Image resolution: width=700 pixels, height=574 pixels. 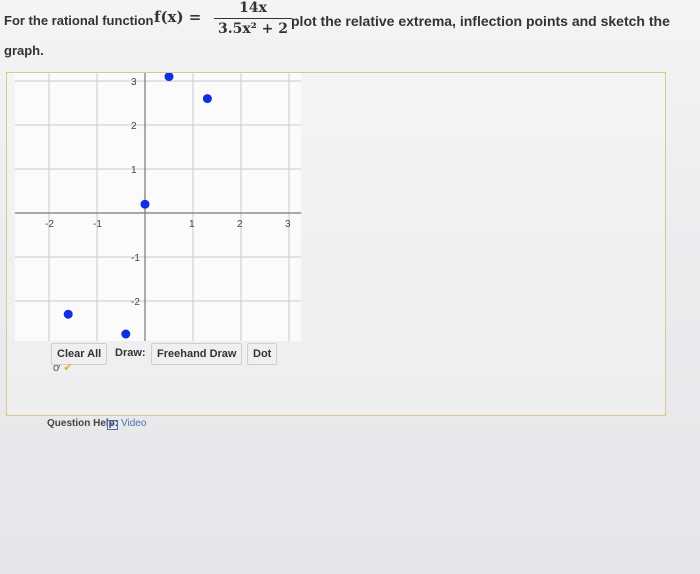 I want to click on x-tick-label: 3, so click(x=288, y=224).